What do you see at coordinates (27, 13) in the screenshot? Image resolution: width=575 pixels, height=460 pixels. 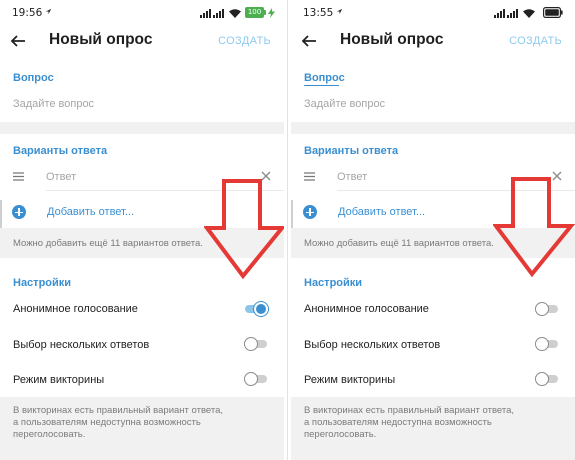 I see `status-time: 19:56` at bounding box center [27, 13].